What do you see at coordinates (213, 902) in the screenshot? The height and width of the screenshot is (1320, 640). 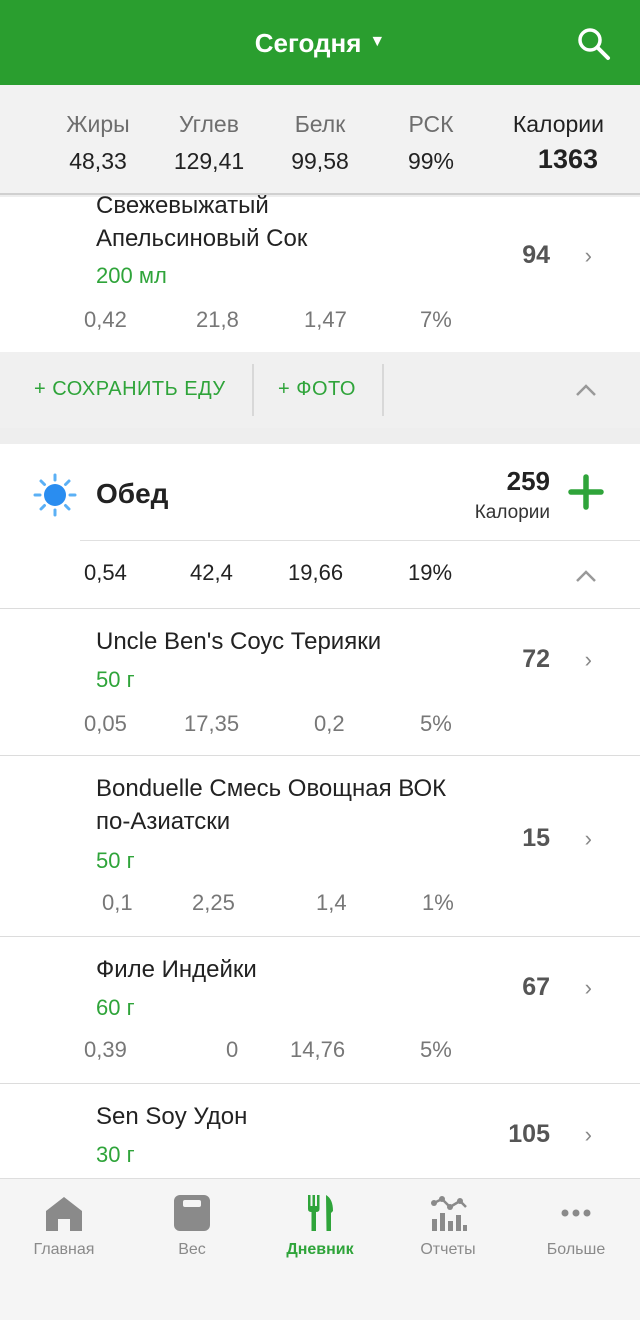 I see `food-carbs: 2,25` at bounding box center [213, 902].